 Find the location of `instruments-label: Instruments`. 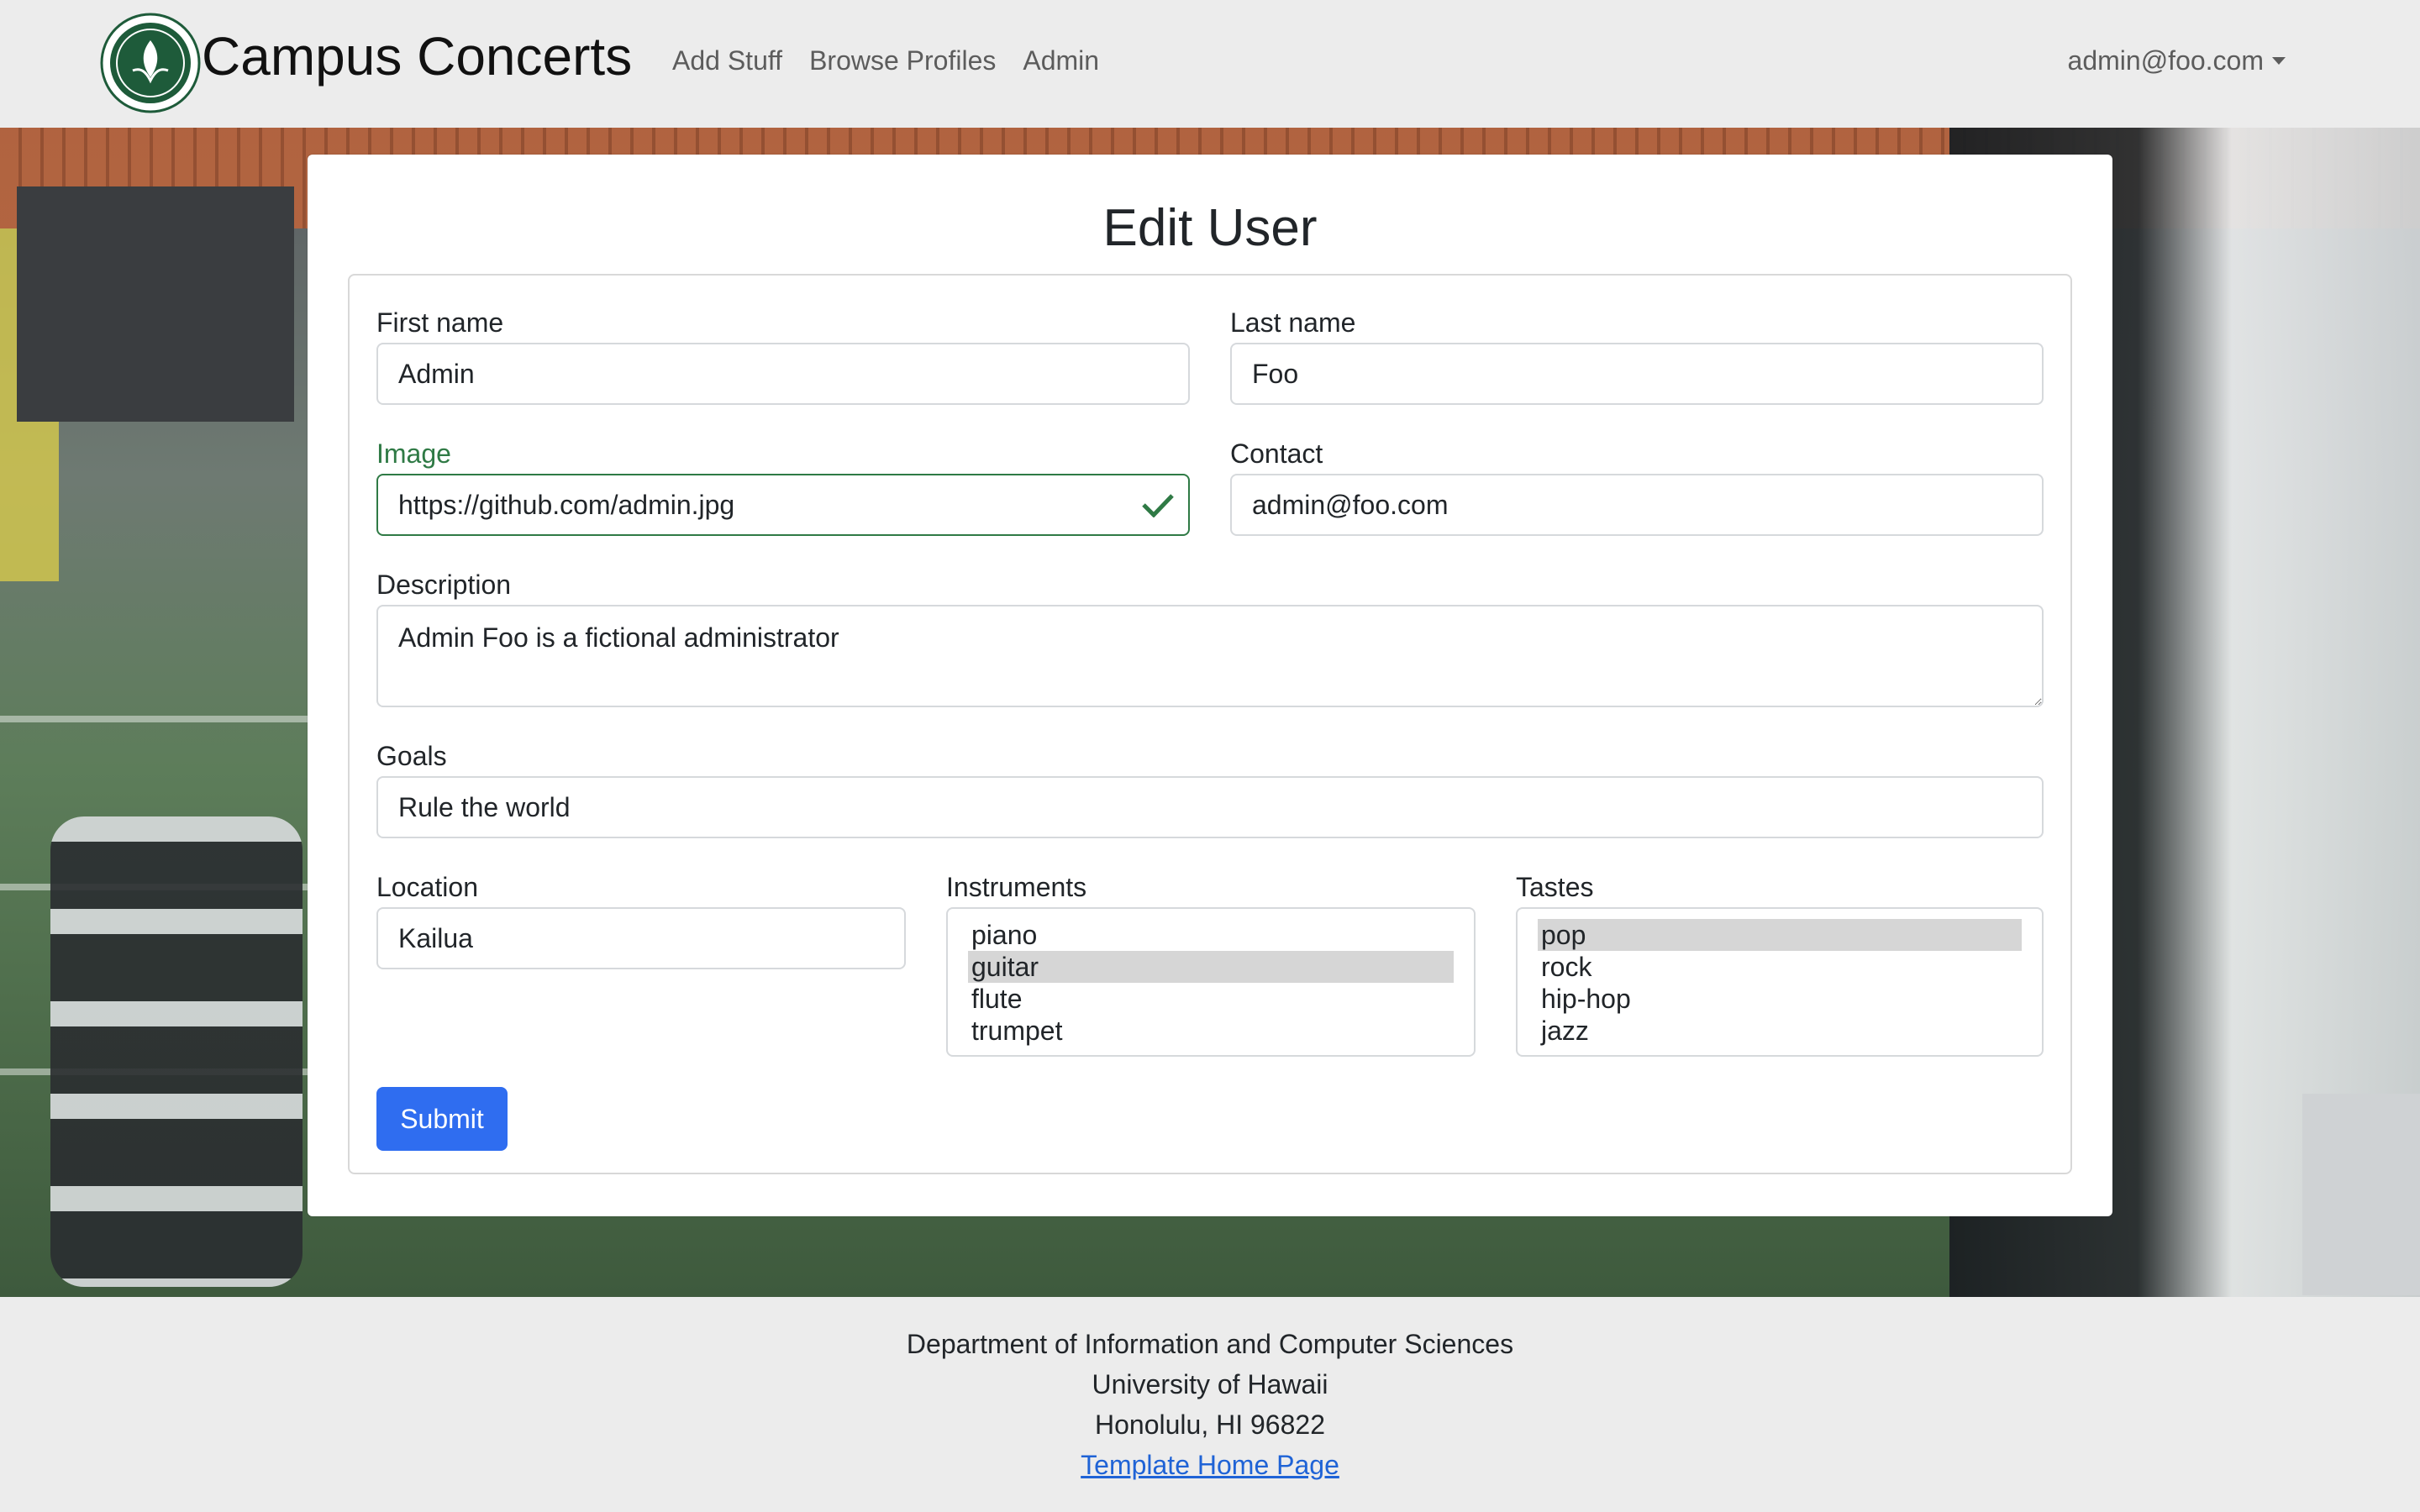

instruments-label: Instruments is located at coordinates (1017, 887).